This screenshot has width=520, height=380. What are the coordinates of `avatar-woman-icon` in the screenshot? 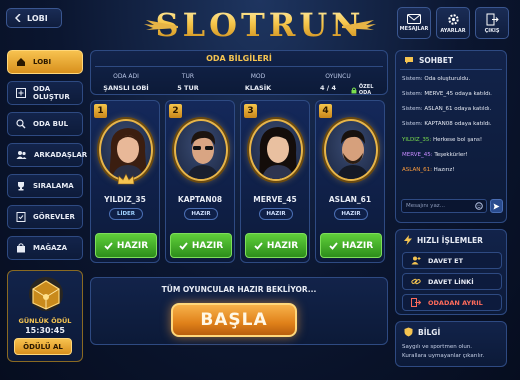 It's located at (128, 153).